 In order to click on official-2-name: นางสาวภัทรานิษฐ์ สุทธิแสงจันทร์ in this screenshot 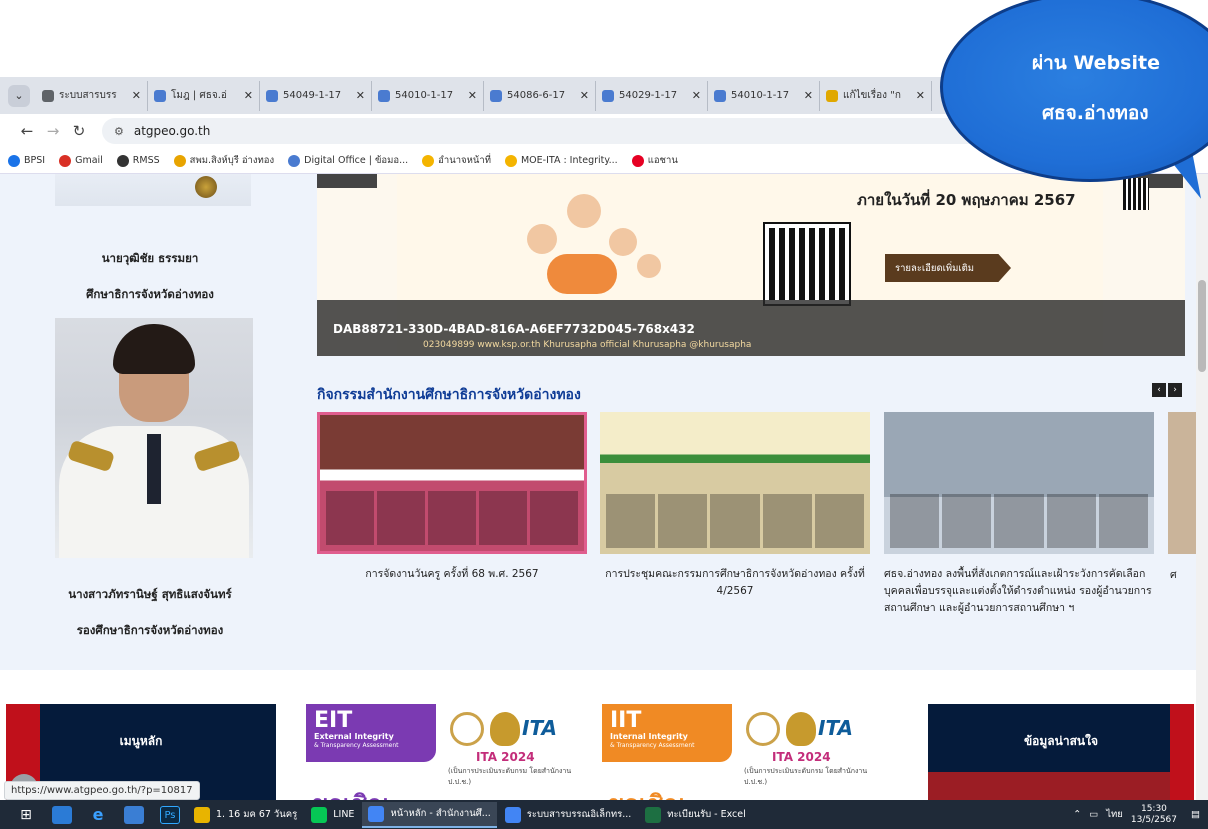, I will do `click(150, 594)`.